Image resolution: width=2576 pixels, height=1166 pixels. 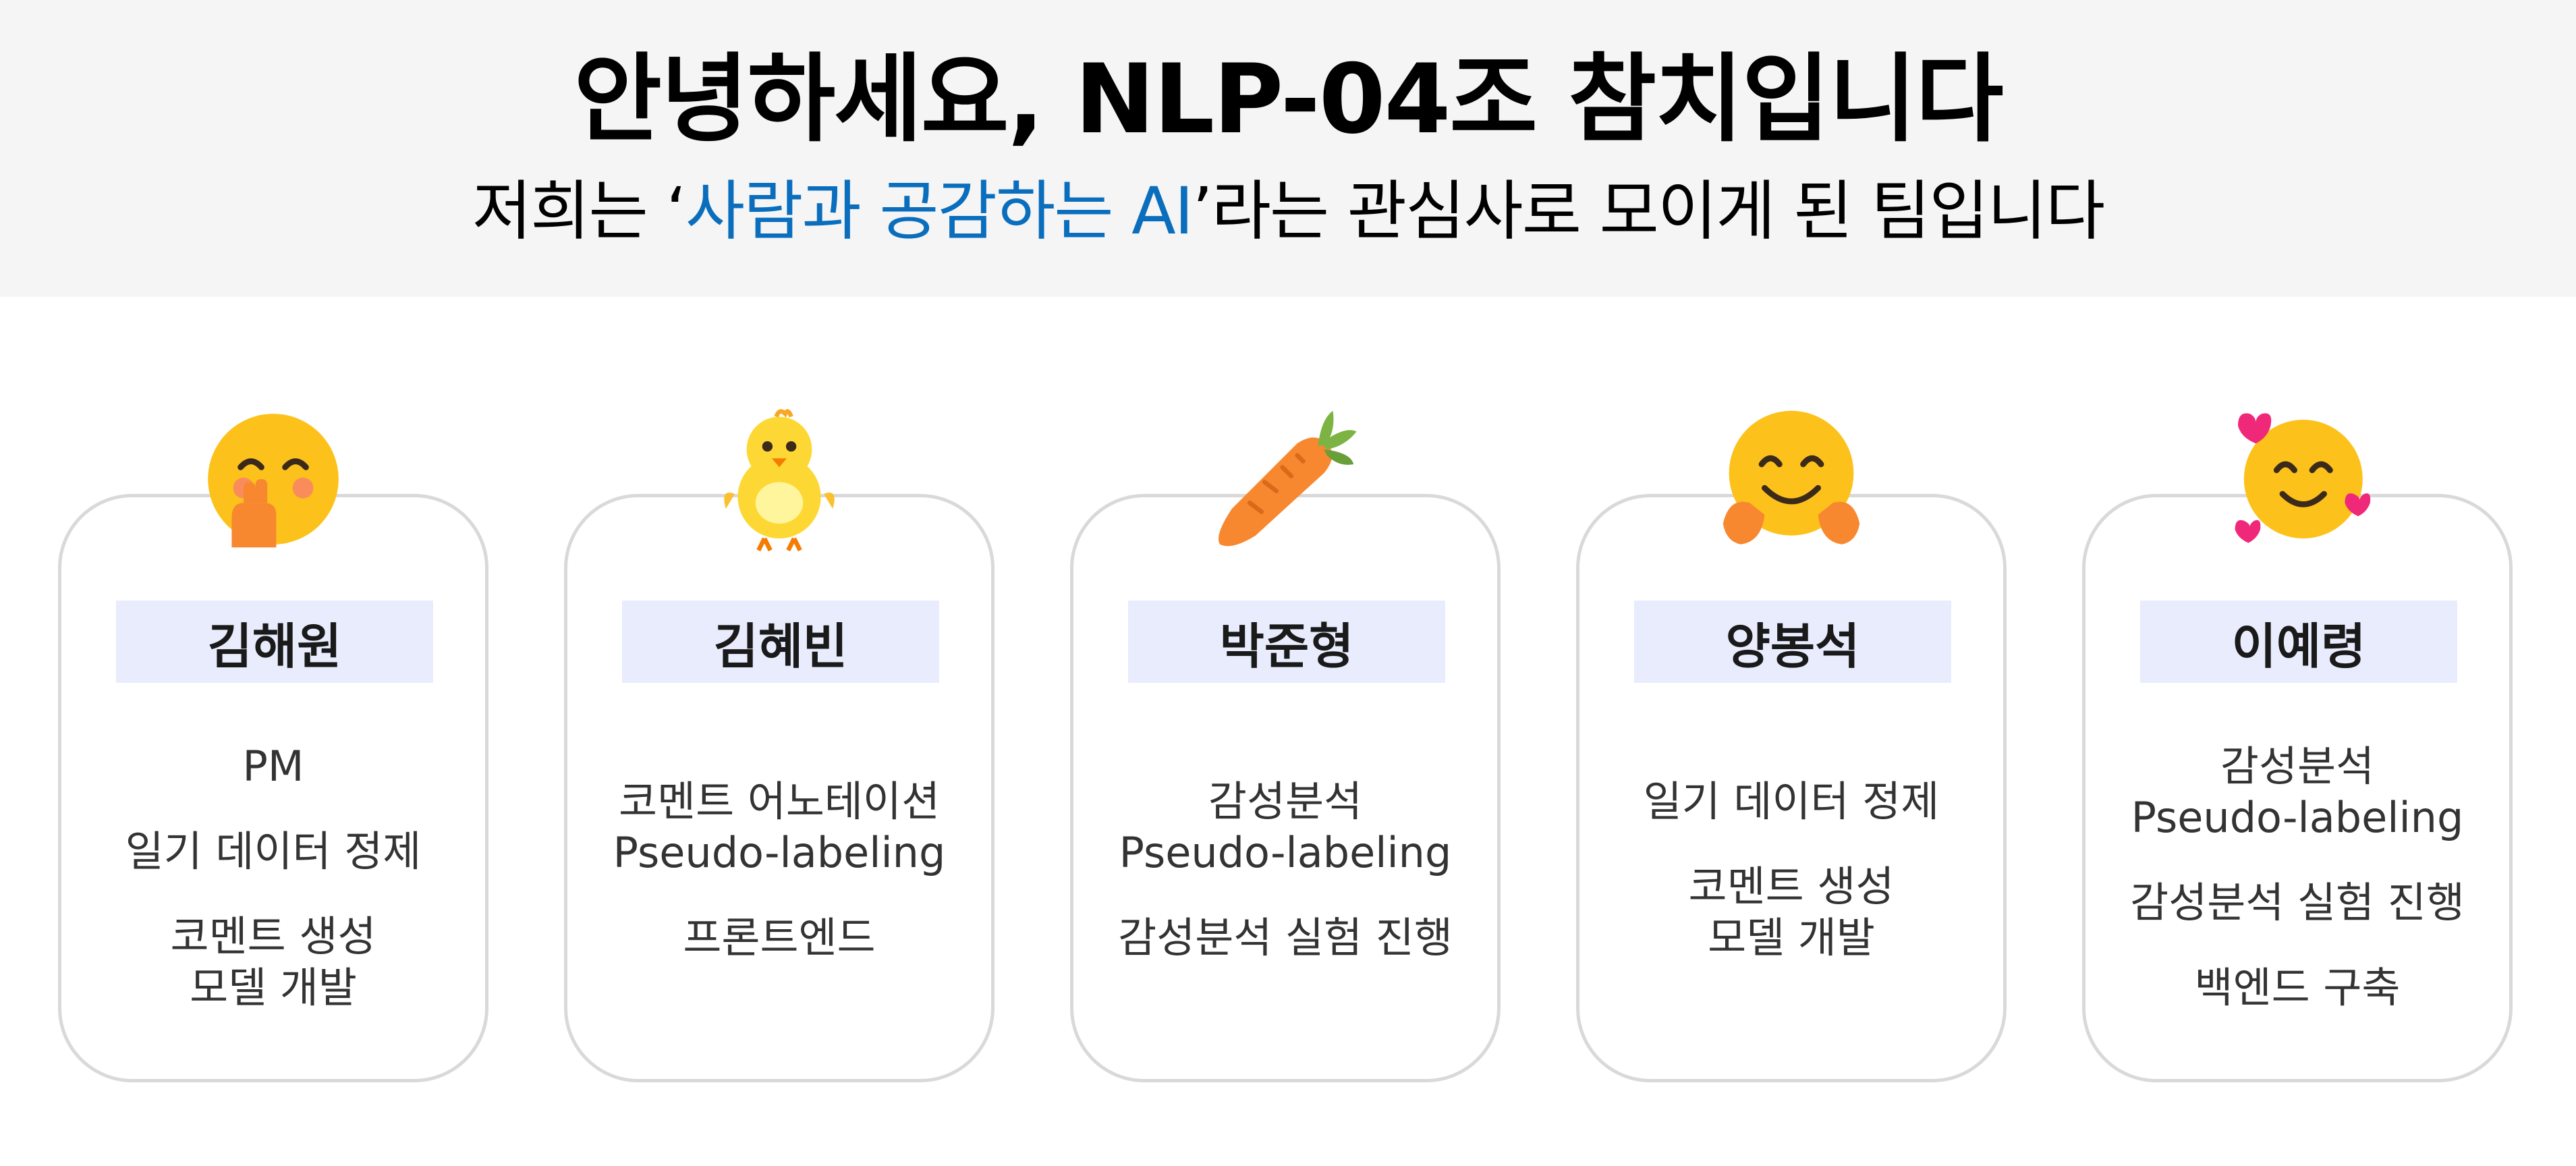 I want to click on role-line: 프론트엔드, so click(x=779, y=937).